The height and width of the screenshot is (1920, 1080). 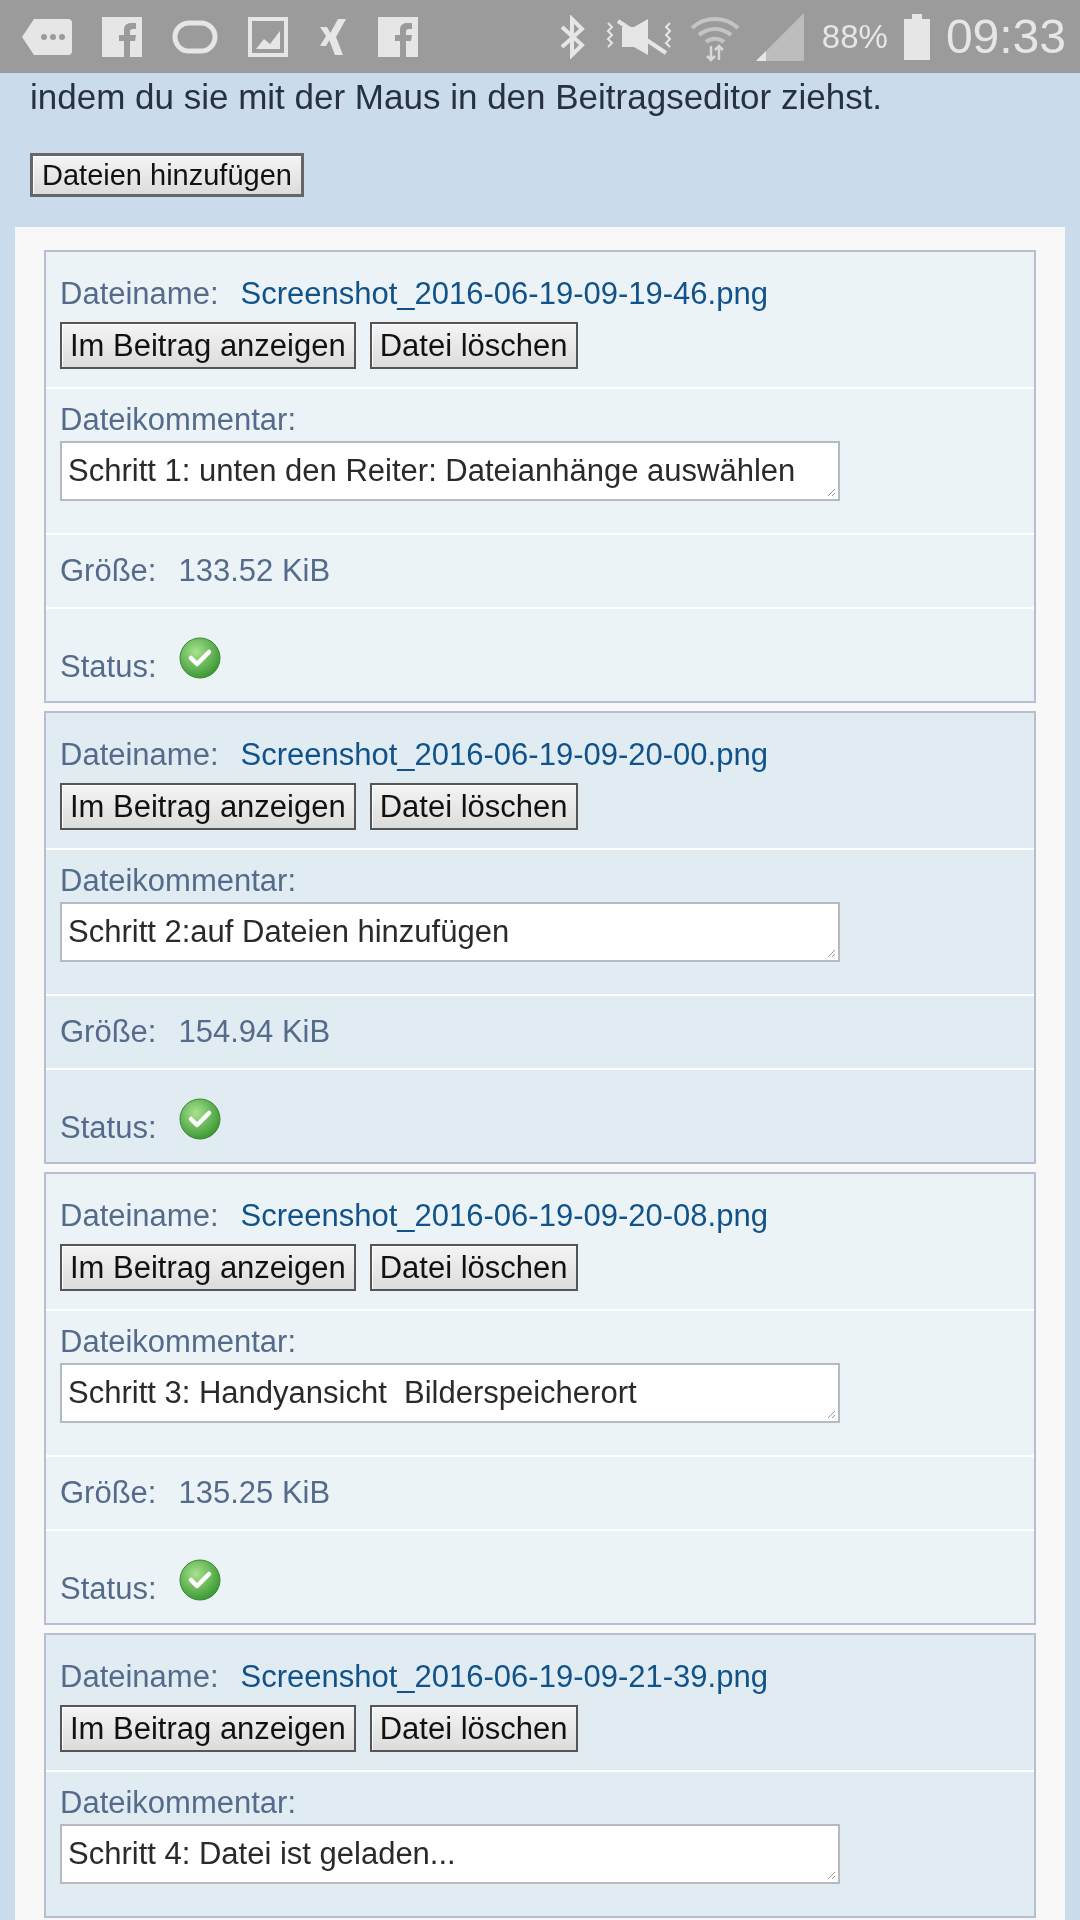 What do you see at coordinates (457, 97) in the screenshot?
I see `intro-text: indem du sie mit der Maus in den Beitragseditor ziehst.` at bounding box center [457, 97].